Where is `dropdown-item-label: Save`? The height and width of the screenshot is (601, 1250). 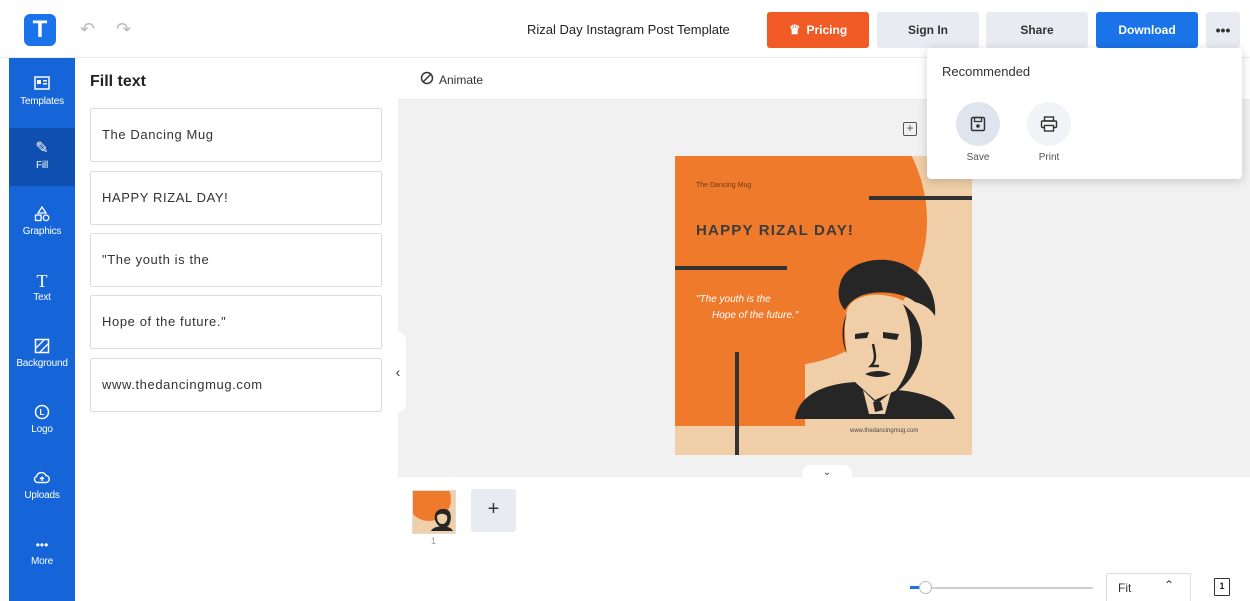 dropdown-item-label: Save is located at coordinates (978, 157).